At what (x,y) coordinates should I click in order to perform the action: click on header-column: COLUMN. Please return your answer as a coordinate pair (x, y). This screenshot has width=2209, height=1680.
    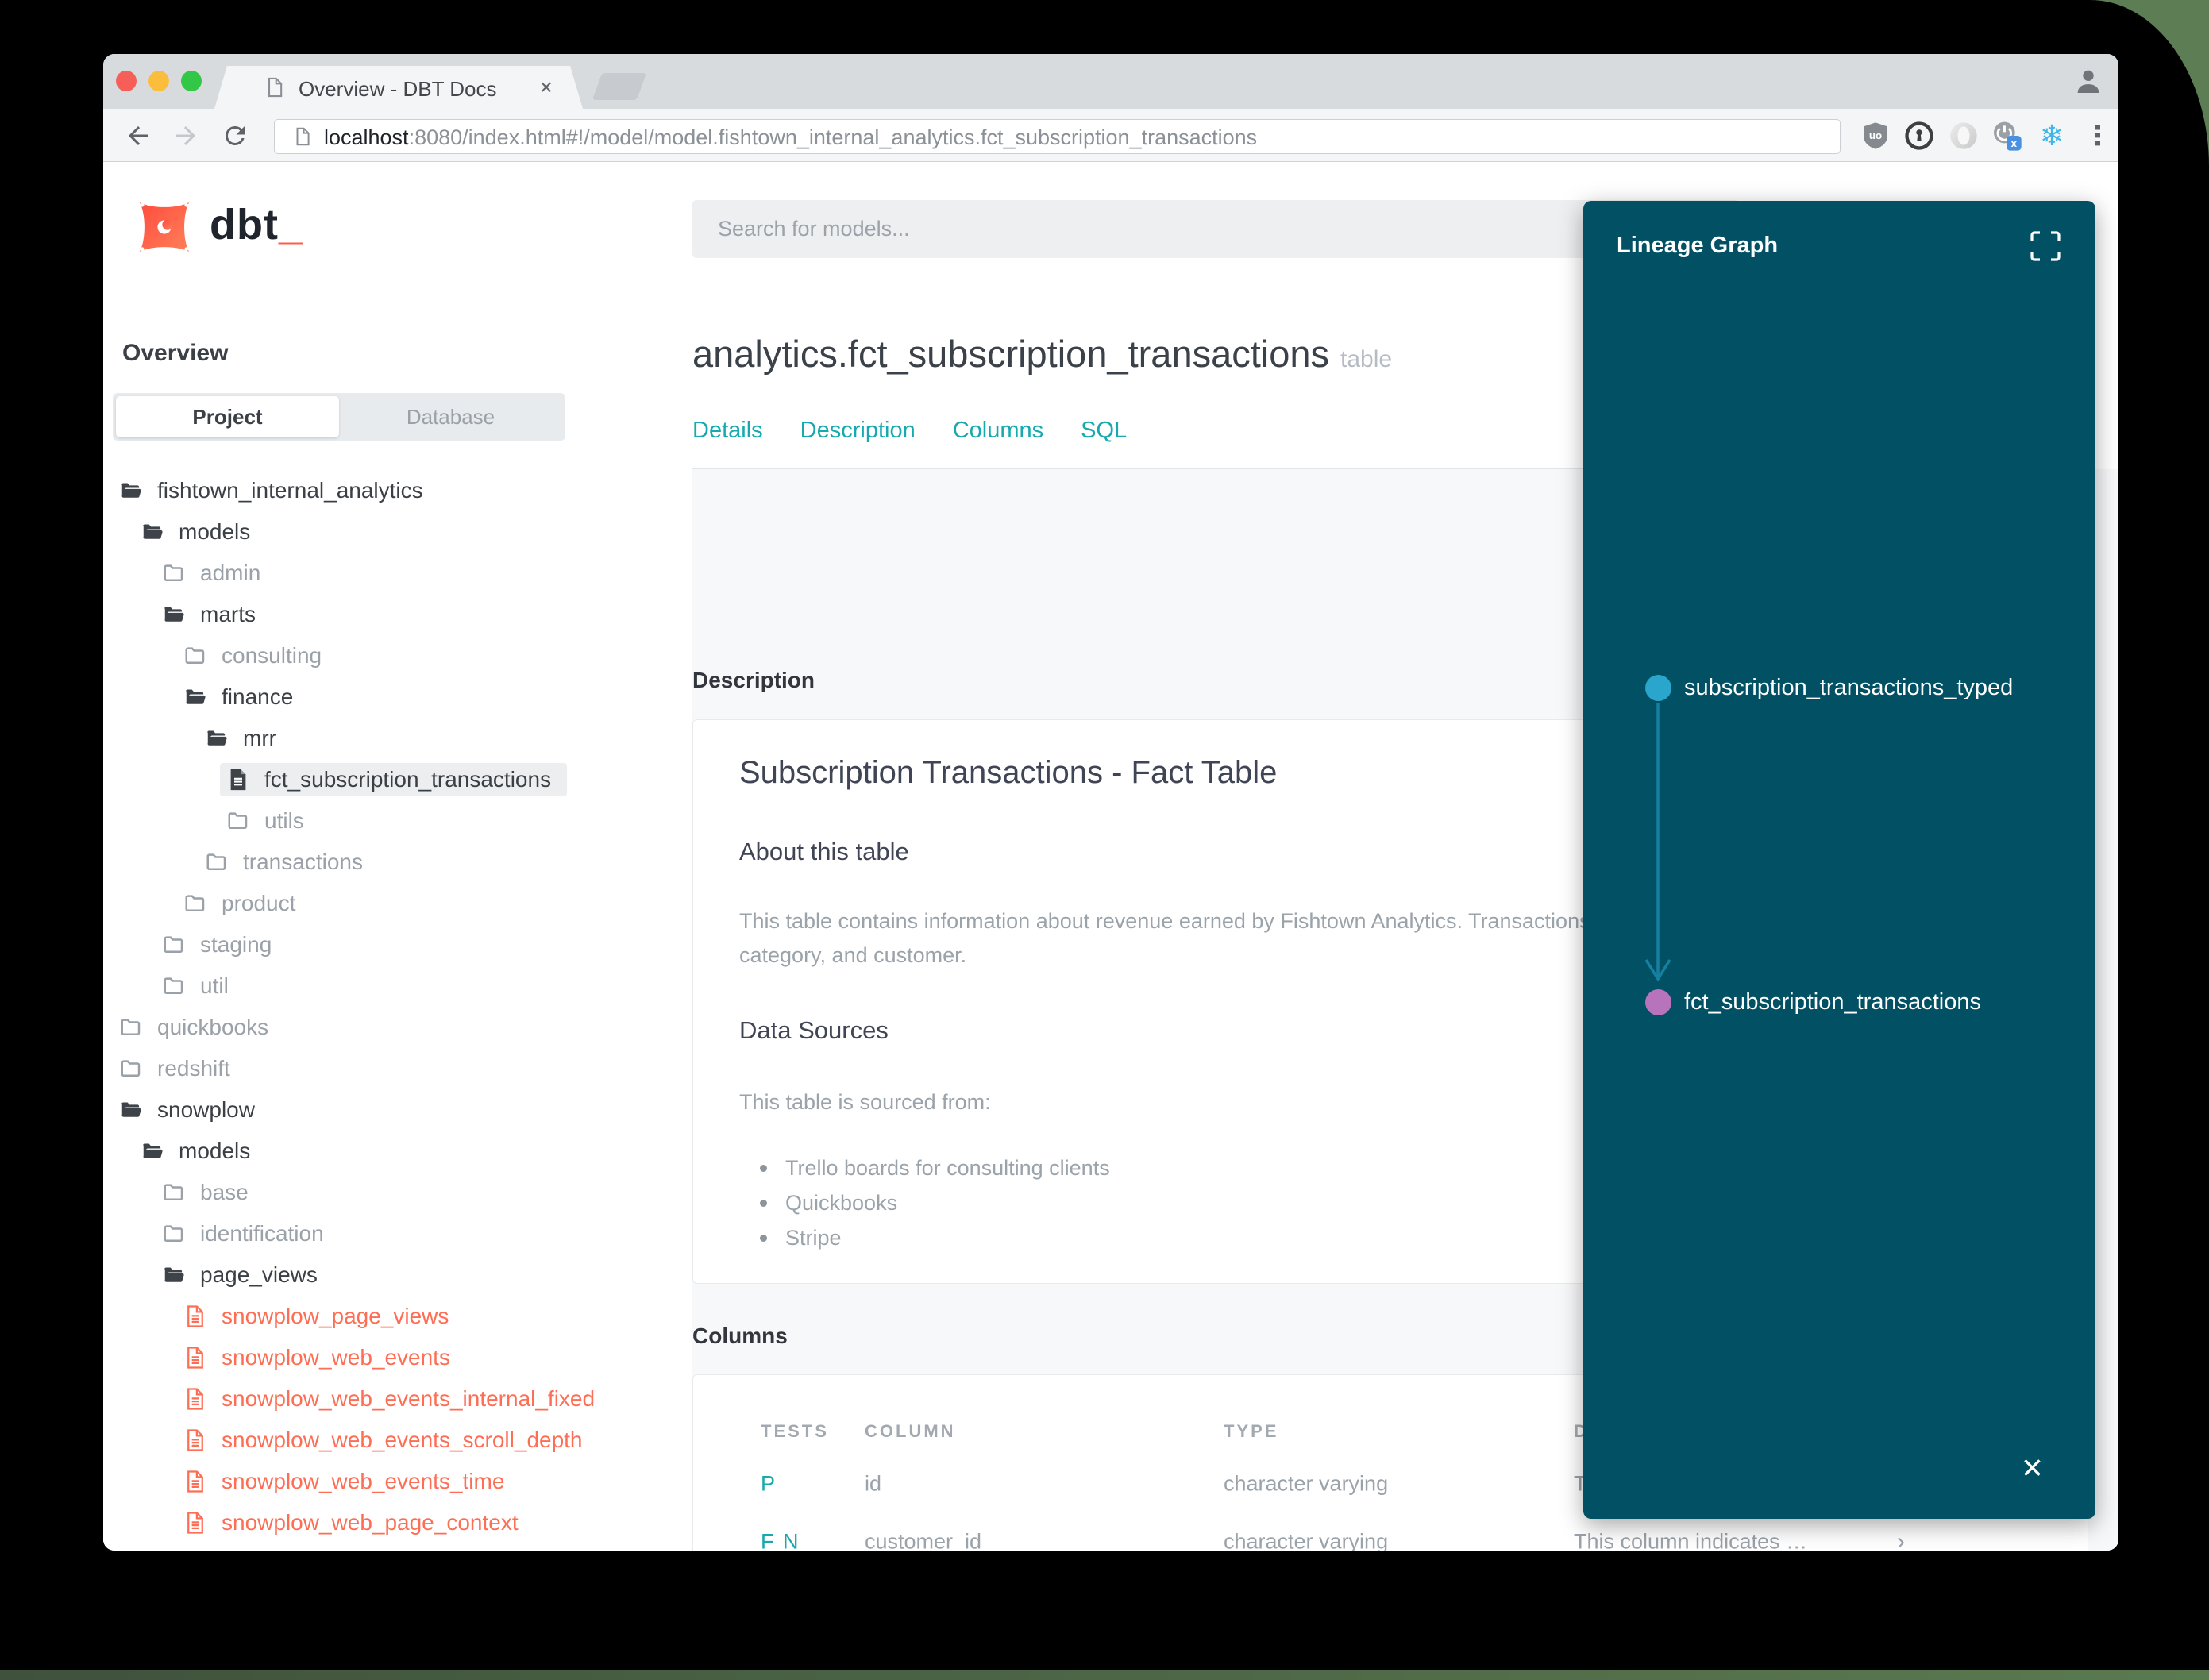
    Looking at the image, I should click on (911, 1431).